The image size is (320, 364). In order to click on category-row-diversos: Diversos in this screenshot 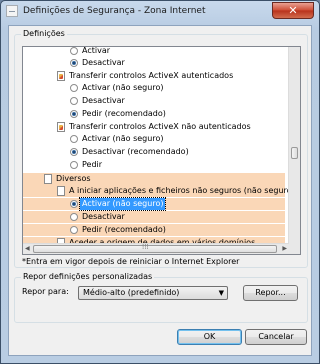, I will do `click(154, 179)`.